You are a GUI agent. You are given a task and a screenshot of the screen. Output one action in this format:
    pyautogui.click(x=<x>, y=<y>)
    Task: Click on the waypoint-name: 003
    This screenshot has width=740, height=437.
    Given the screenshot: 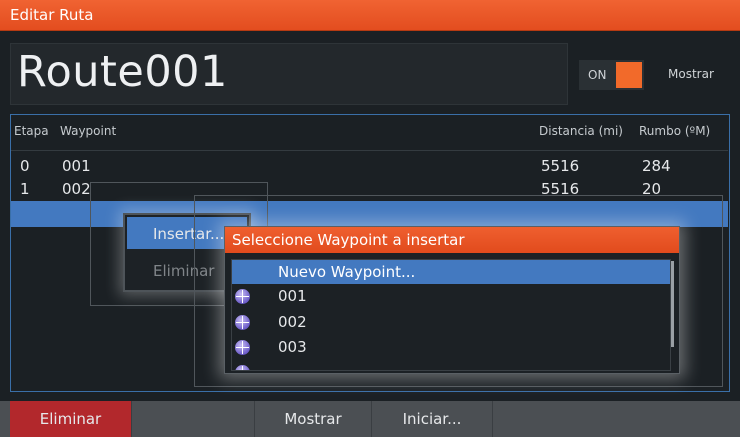 What is the action you would take?
    pyautogui.click(x=292, y=347)
    